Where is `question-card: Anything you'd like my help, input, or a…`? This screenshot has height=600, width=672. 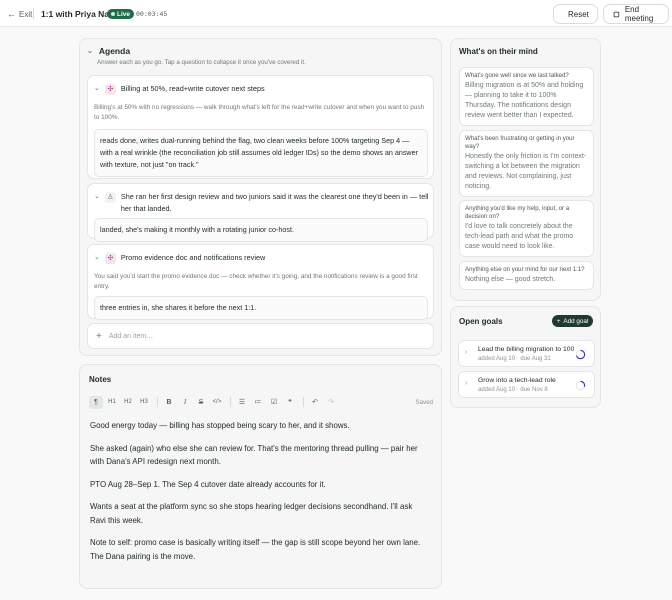 question-card: Anything you'd like my help, input, or a… is located at coordinates (526, 228).